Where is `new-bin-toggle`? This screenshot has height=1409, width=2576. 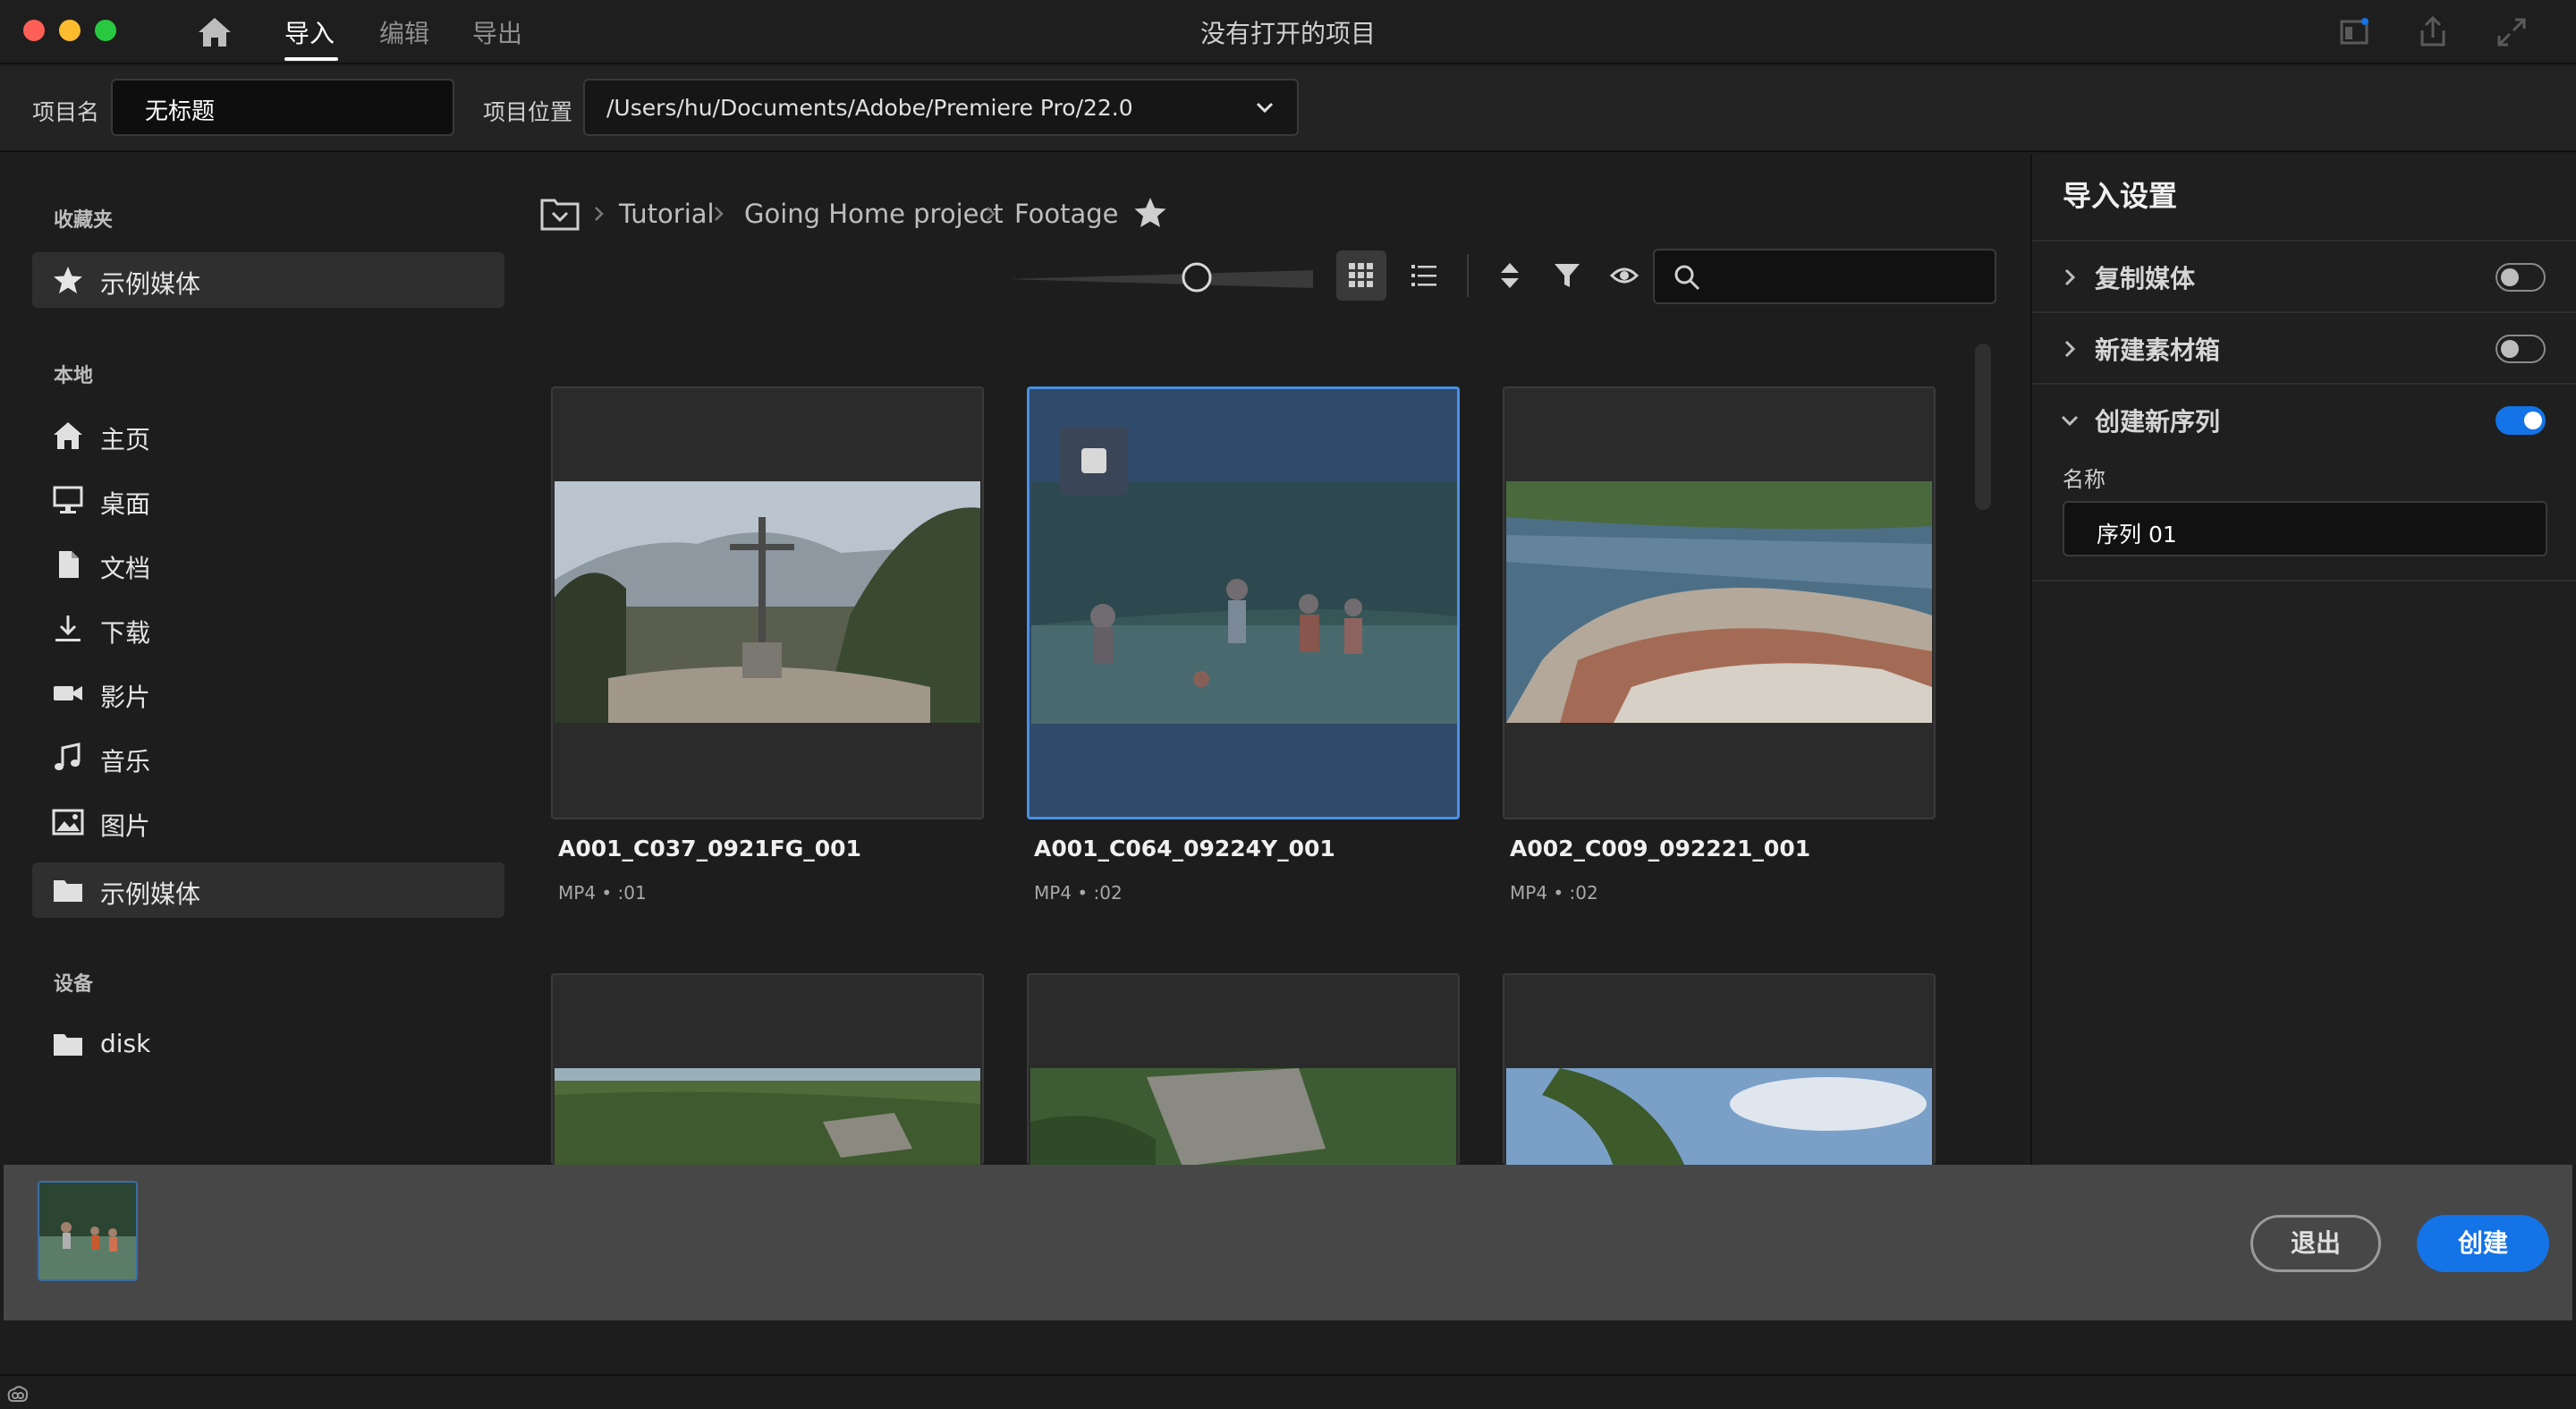 new-bin-toggle is located at coordinates (2521, 349).